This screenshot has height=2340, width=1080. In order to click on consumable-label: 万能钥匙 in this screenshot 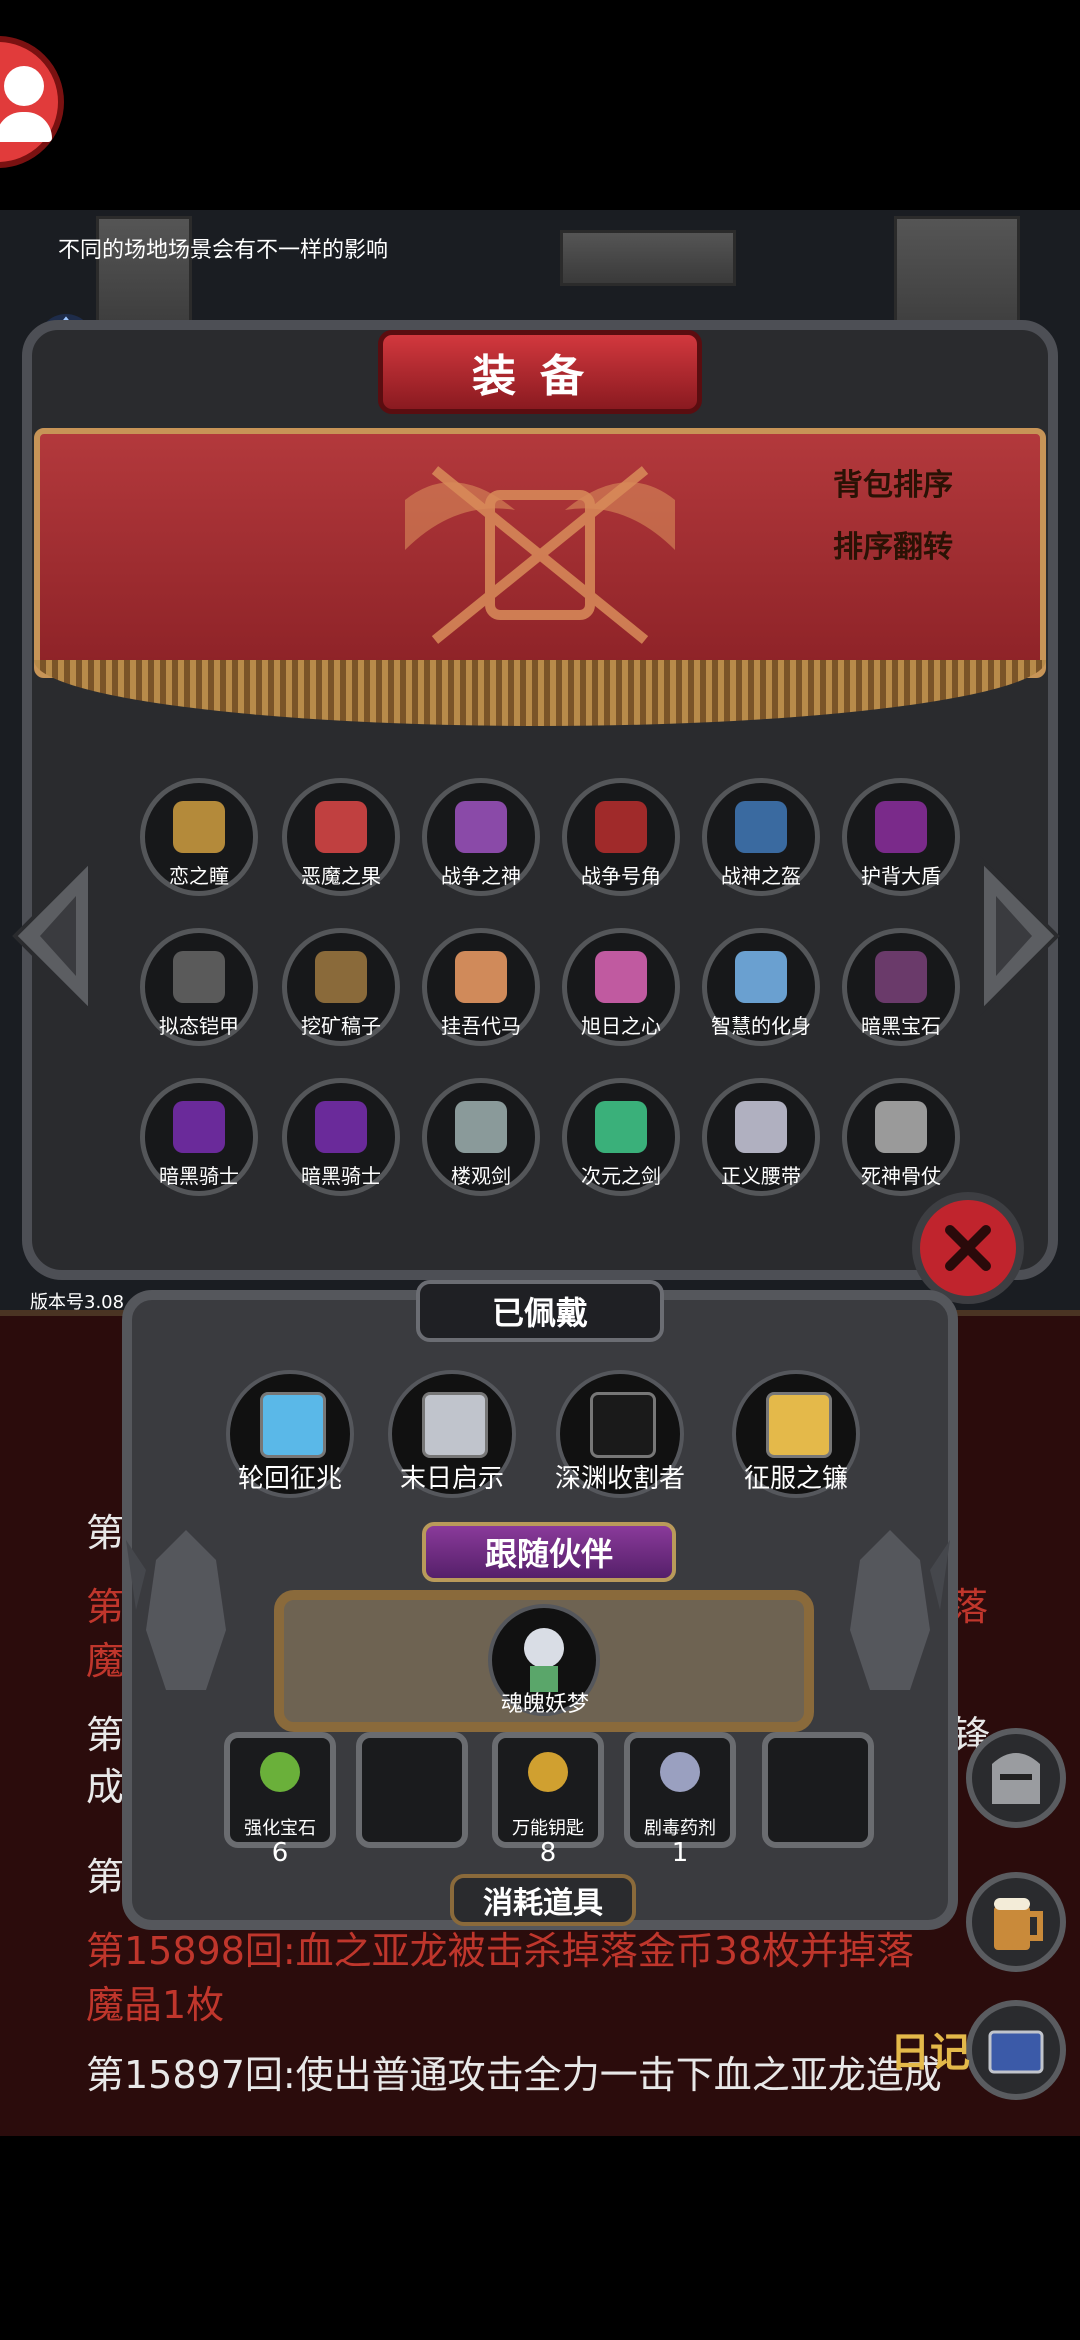, I will do `click(548, 1828)`.